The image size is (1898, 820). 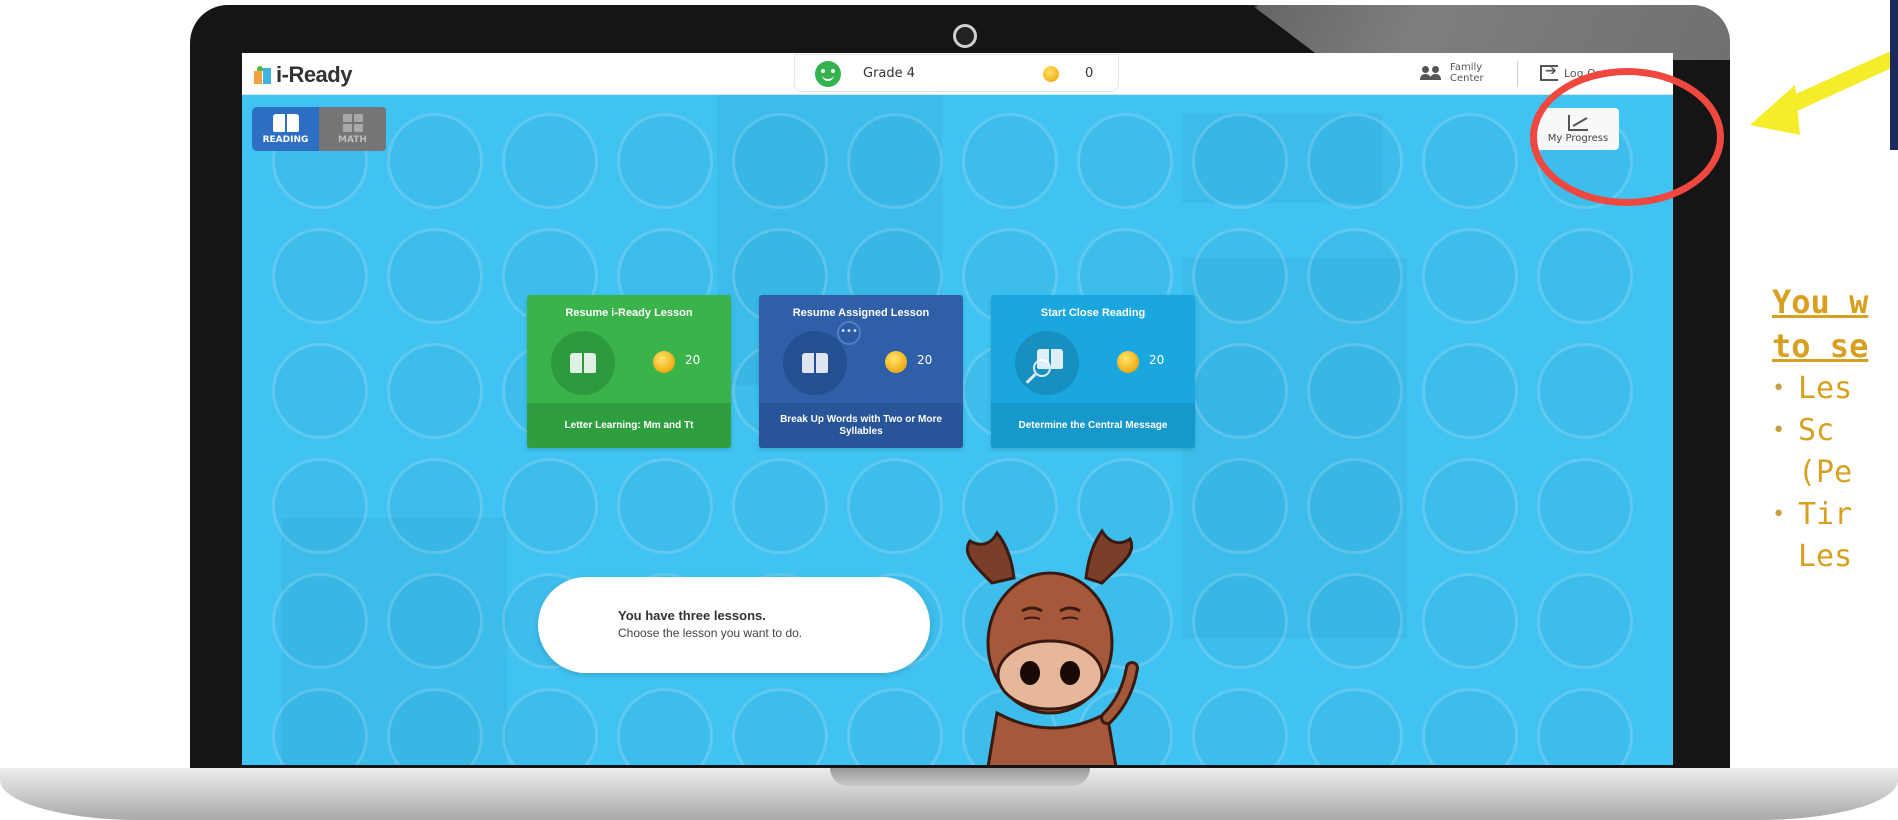 What do you see at coordinates (1093, 313) in the screenshot?
I see `lesson-card-title: Start Close Reading` at bounding box center [1093, 313].